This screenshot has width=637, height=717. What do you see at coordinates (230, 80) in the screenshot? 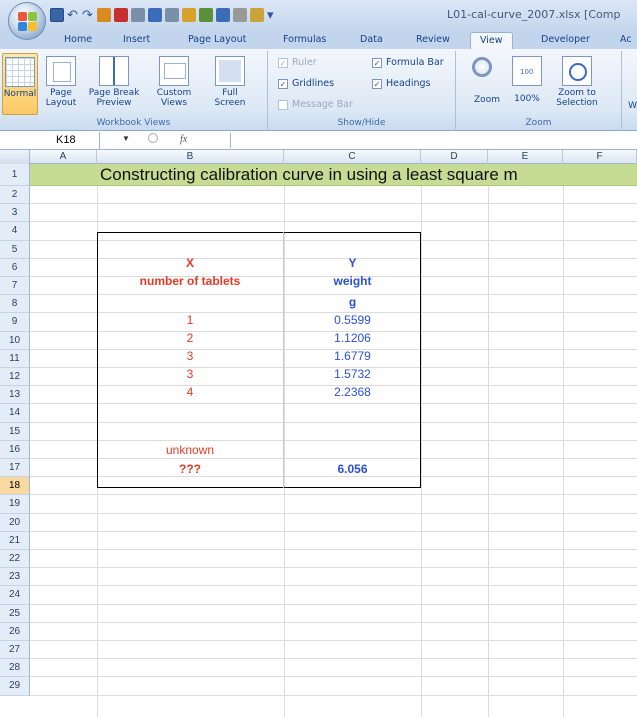
I see `full-screen-button: Full Screen` at bounding box center [230, 80].